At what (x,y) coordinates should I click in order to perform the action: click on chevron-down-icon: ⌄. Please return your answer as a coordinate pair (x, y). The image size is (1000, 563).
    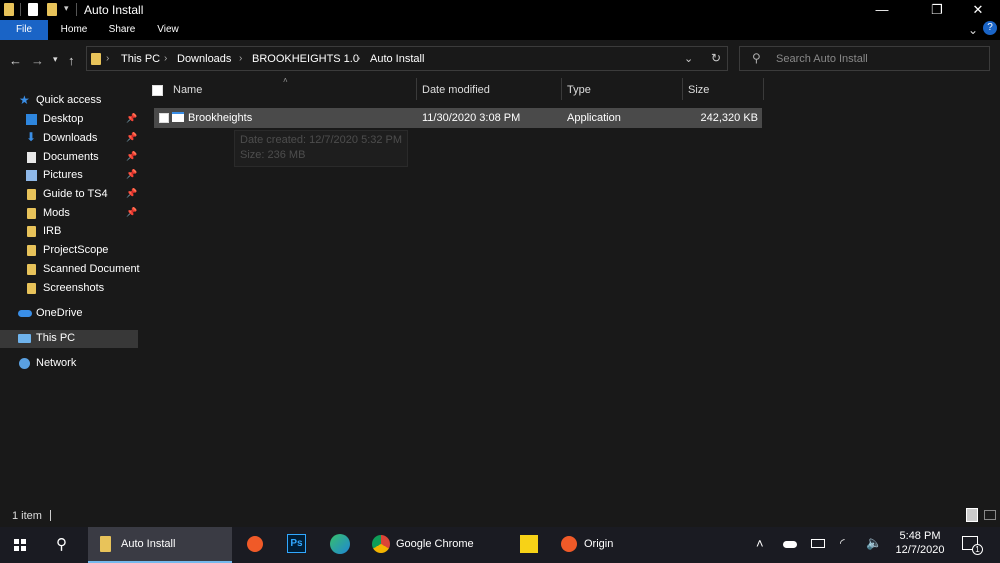
    Looking at the image, I should click on (688, 58).